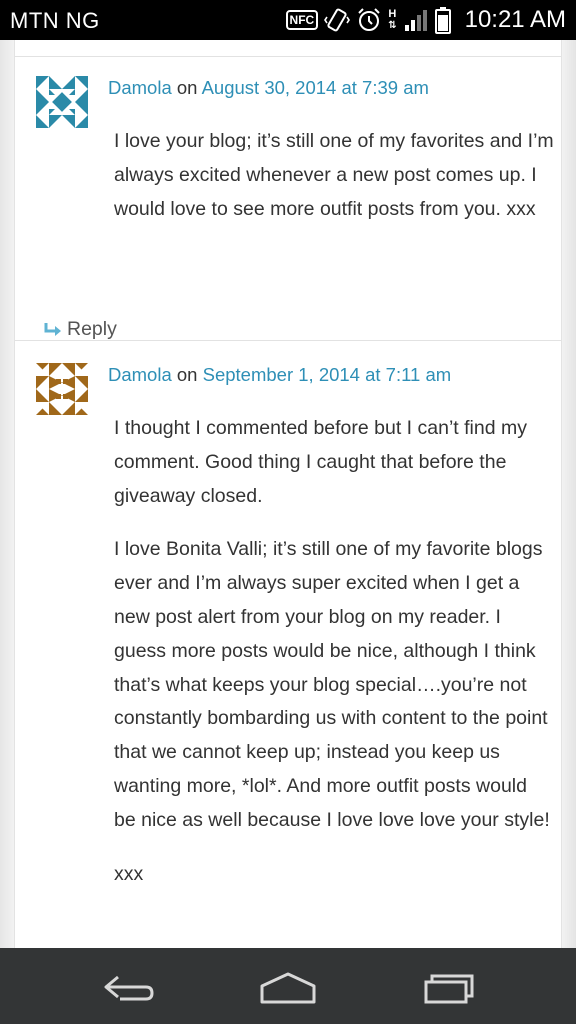 The width and height of the screenshot is (576, 1024). What do you see at coordinates (92, 329) in the screenshot?
I see `reply-label: Reply` at bounding box center [92, 329].